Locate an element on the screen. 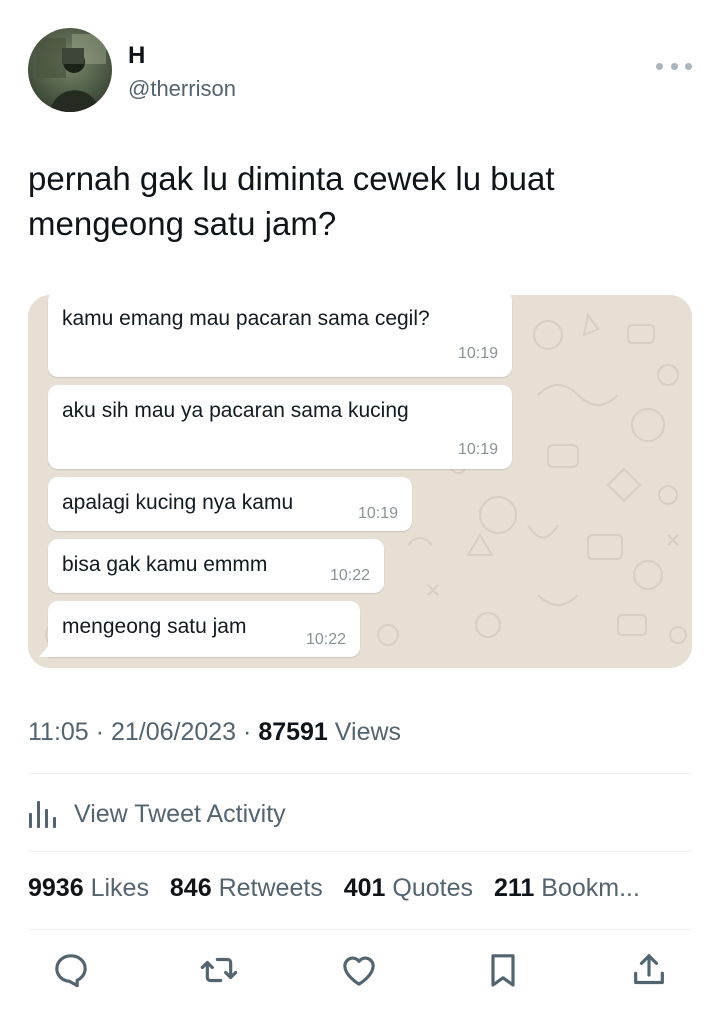 The image size is (720, 1015). profile-photo-icon is located at coordinates (70, 70).